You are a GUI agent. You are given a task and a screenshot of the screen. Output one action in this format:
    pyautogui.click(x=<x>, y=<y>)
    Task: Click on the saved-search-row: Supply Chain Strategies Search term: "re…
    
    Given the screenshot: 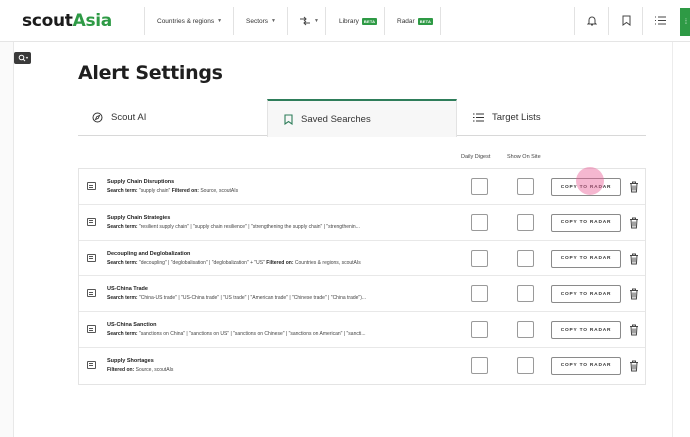 What is the action you would take?
    pyautogui.click(x=362, y=222)
    